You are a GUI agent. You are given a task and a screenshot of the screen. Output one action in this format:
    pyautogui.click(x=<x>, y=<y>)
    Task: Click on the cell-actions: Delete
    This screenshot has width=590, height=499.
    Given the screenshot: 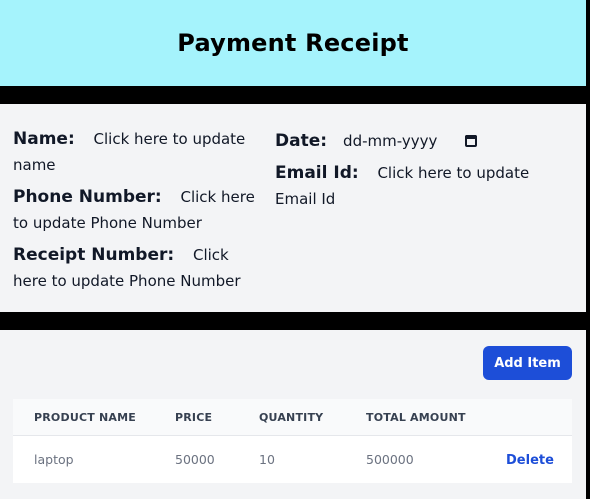 What is the action you would take?
    pyautogui.click(x=528, y=460)
    